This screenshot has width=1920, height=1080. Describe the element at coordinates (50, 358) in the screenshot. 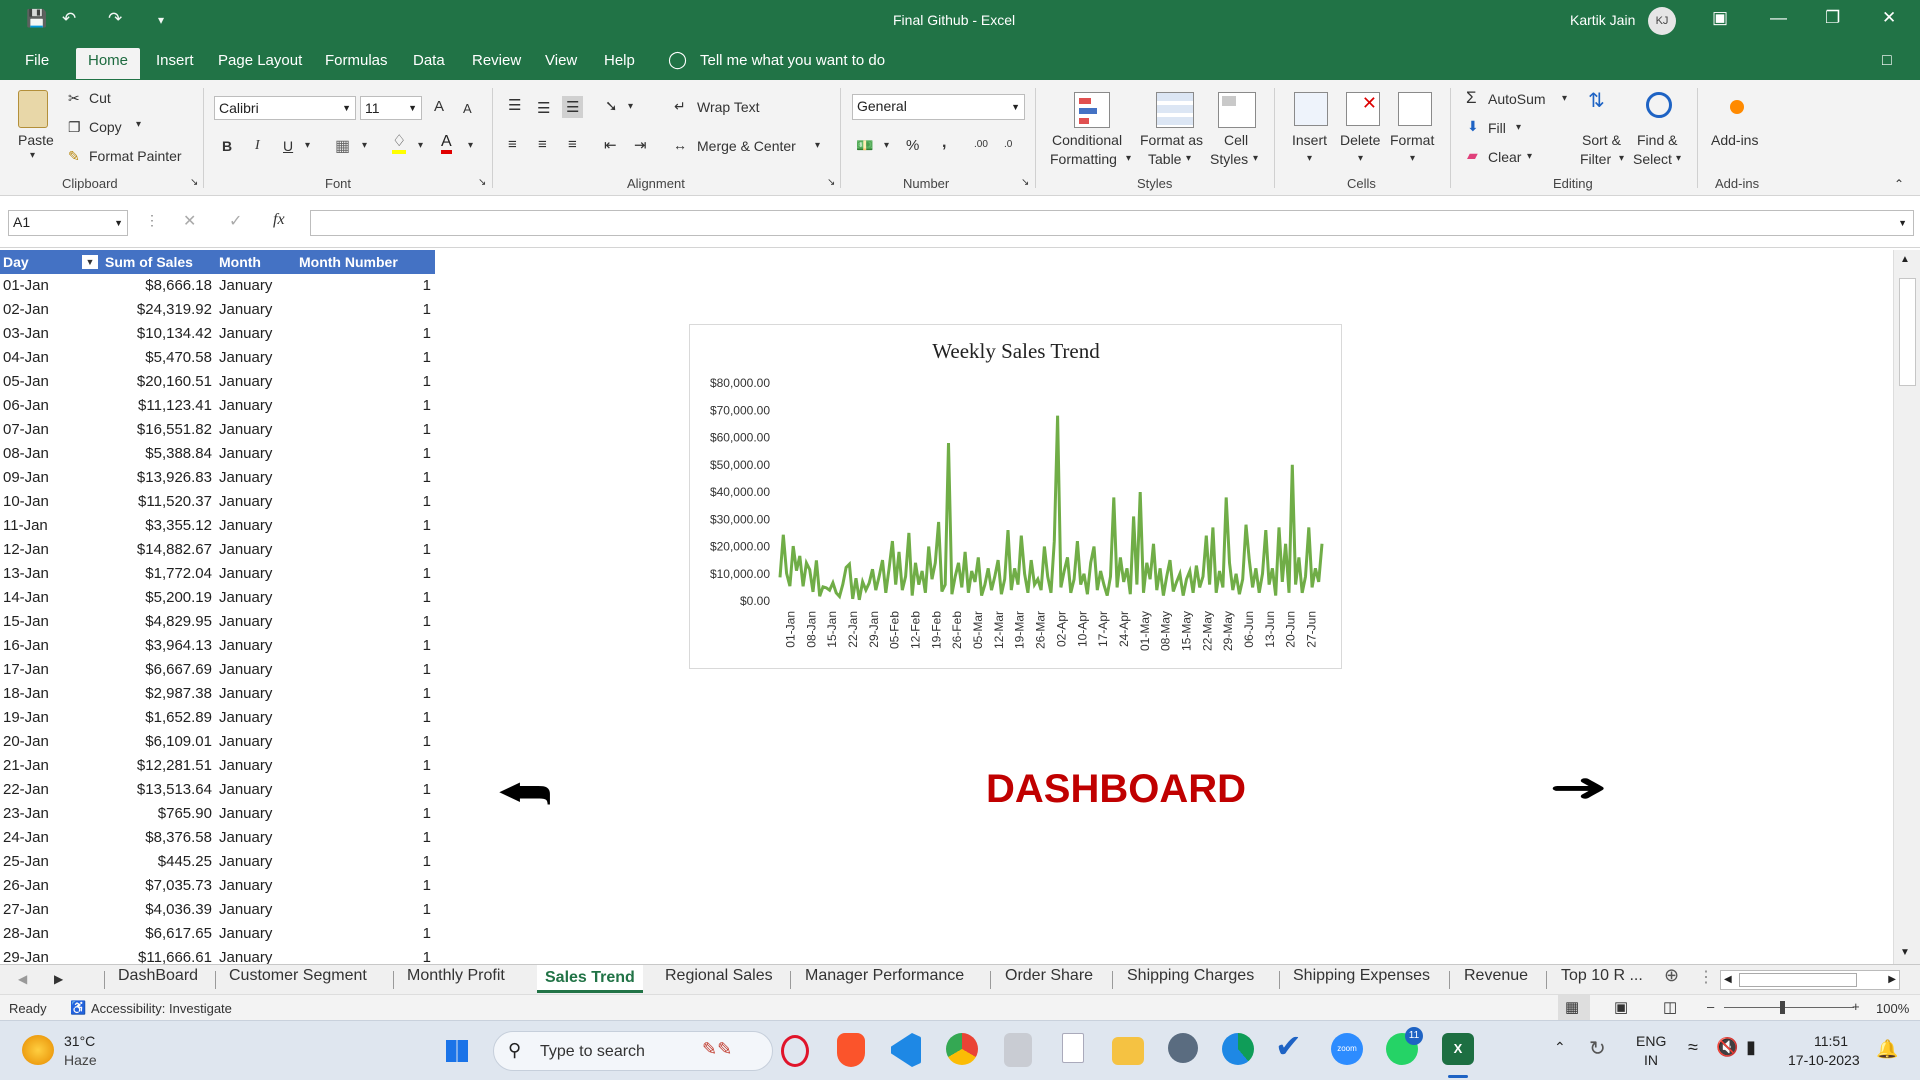

I see `cell-day: 04-Jan` at that location.